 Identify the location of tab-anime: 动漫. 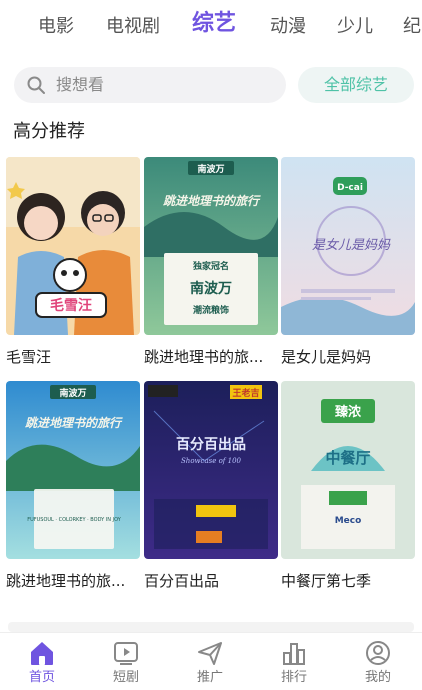
(288, 27).